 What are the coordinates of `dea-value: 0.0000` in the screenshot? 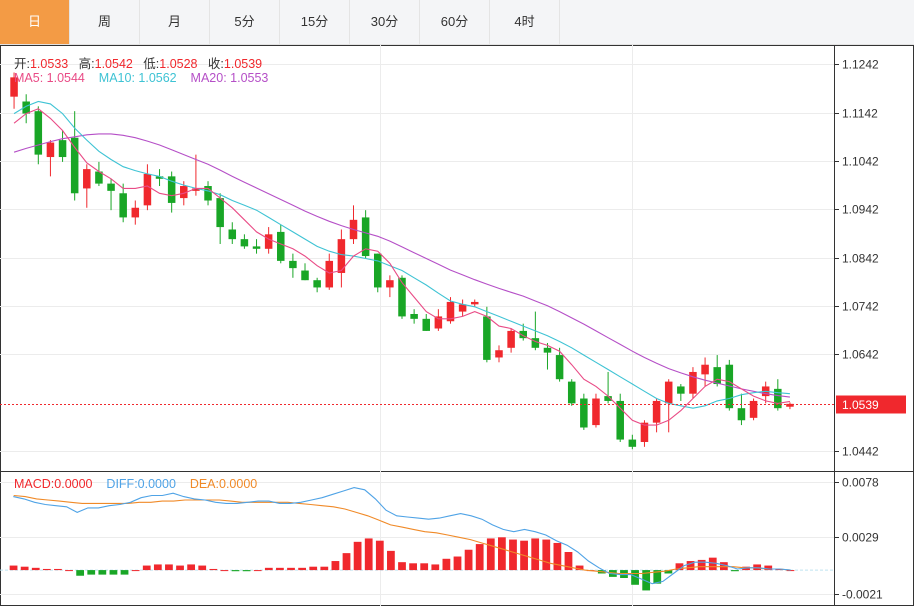 It's located at (238, 484).